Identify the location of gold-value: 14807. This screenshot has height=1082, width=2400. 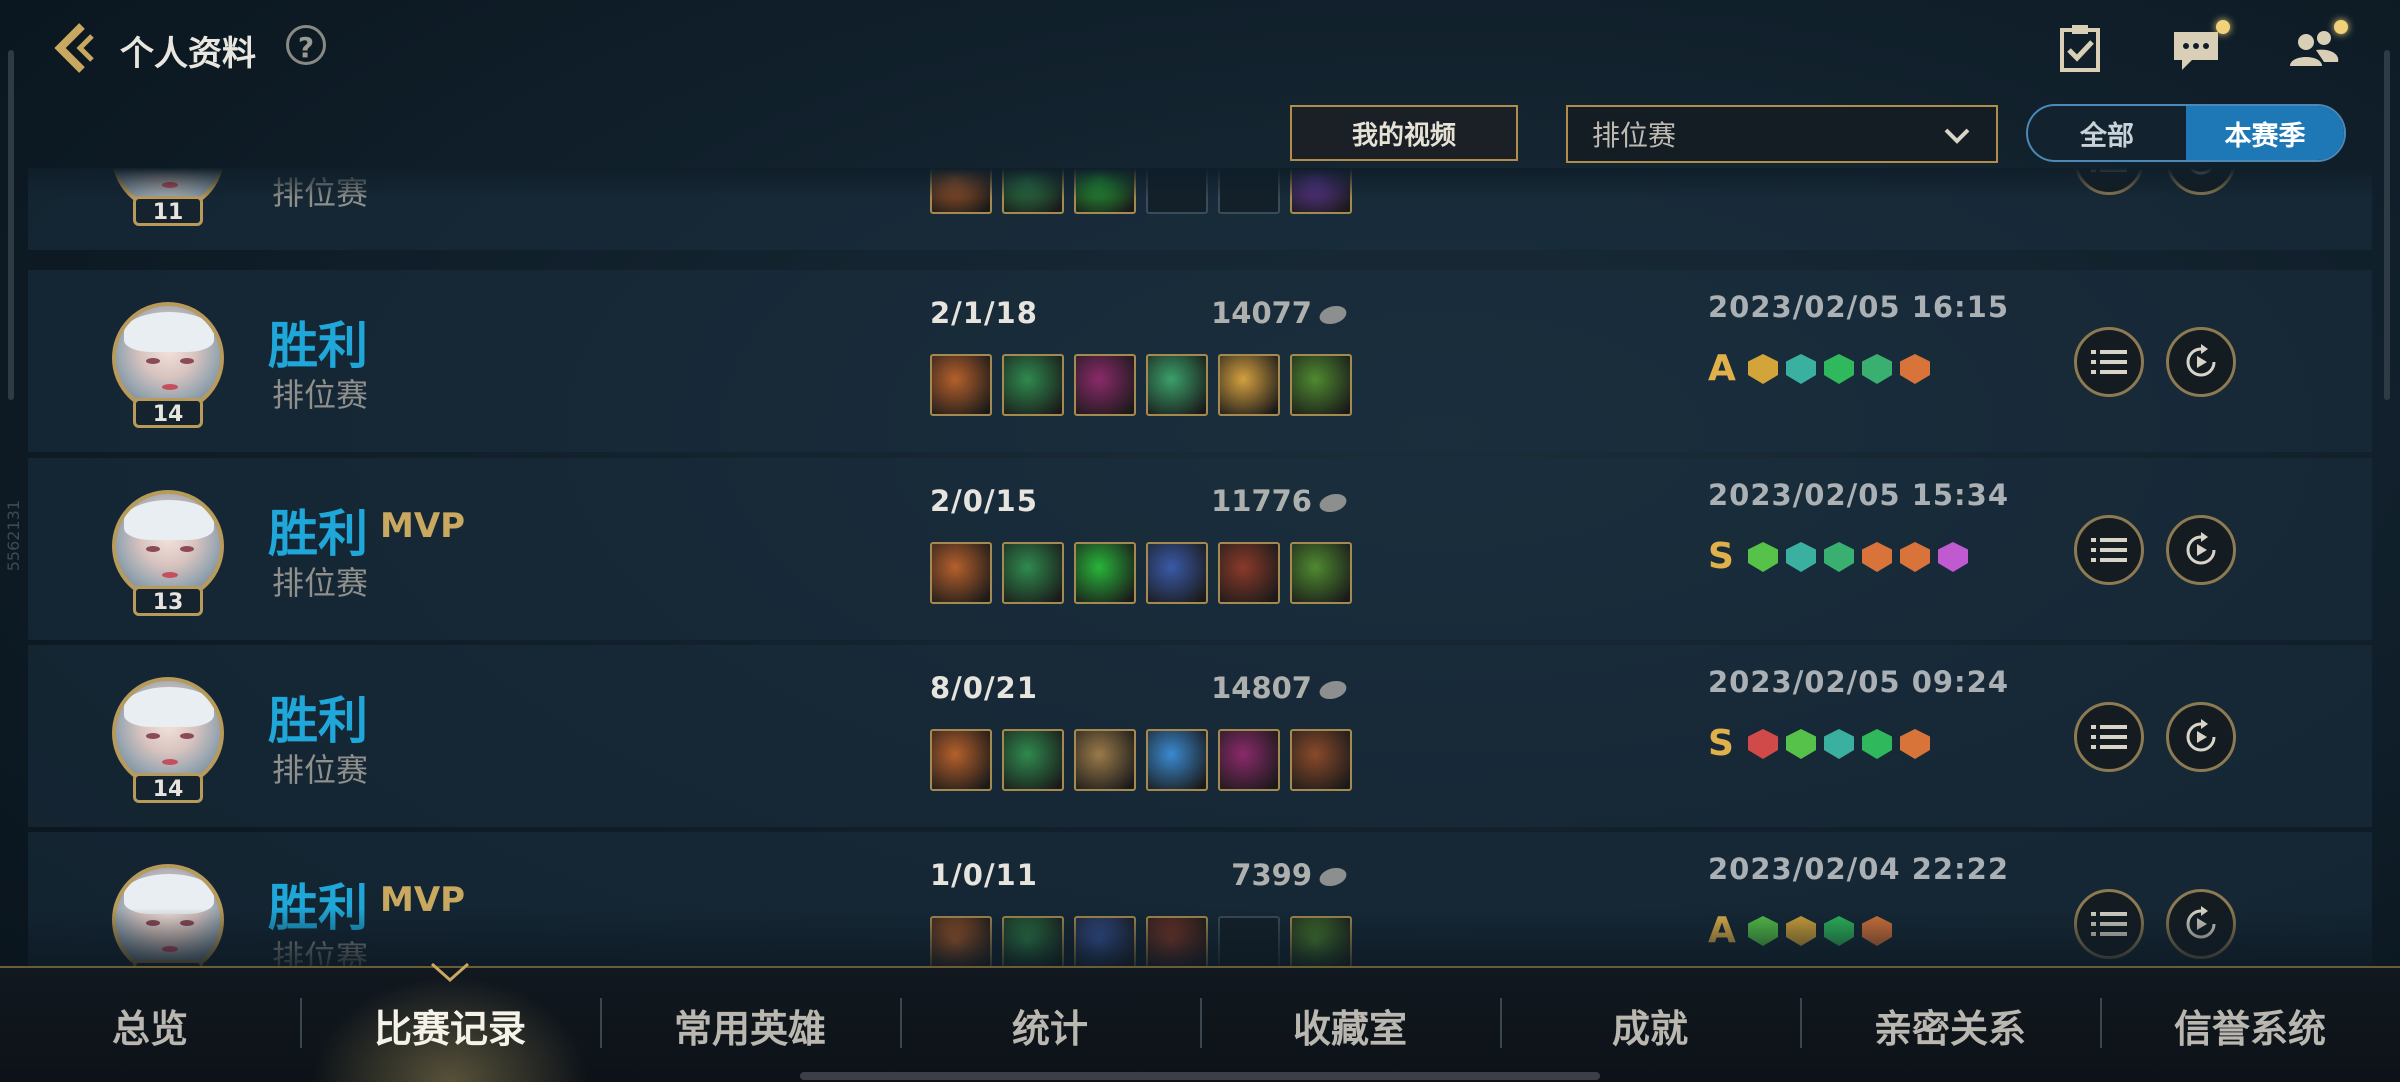
(1261, 688).